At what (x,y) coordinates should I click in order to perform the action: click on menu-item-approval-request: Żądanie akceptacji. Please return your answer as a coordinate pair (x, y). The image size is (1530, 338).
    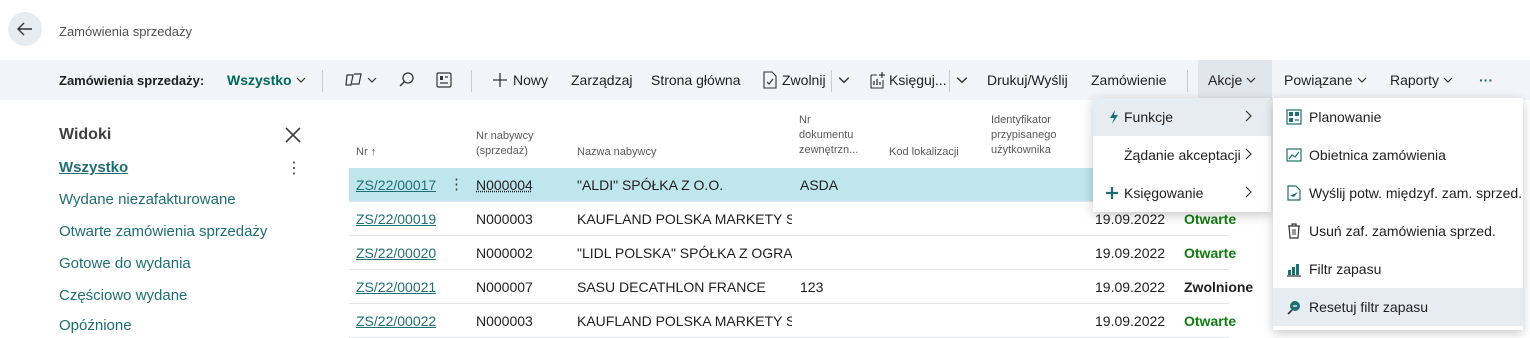
    Looking at the image, I should click on (1182, 155).